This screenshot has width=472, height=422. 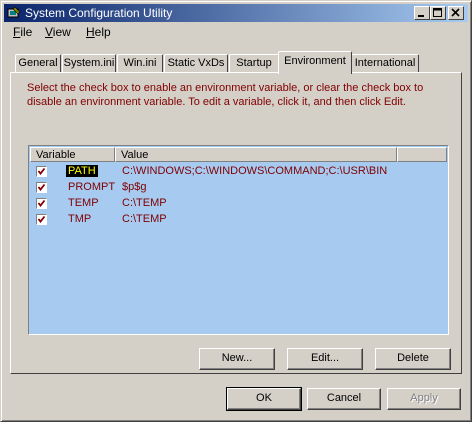 I want to click on tab-general: General, so click(x=38, y=63).